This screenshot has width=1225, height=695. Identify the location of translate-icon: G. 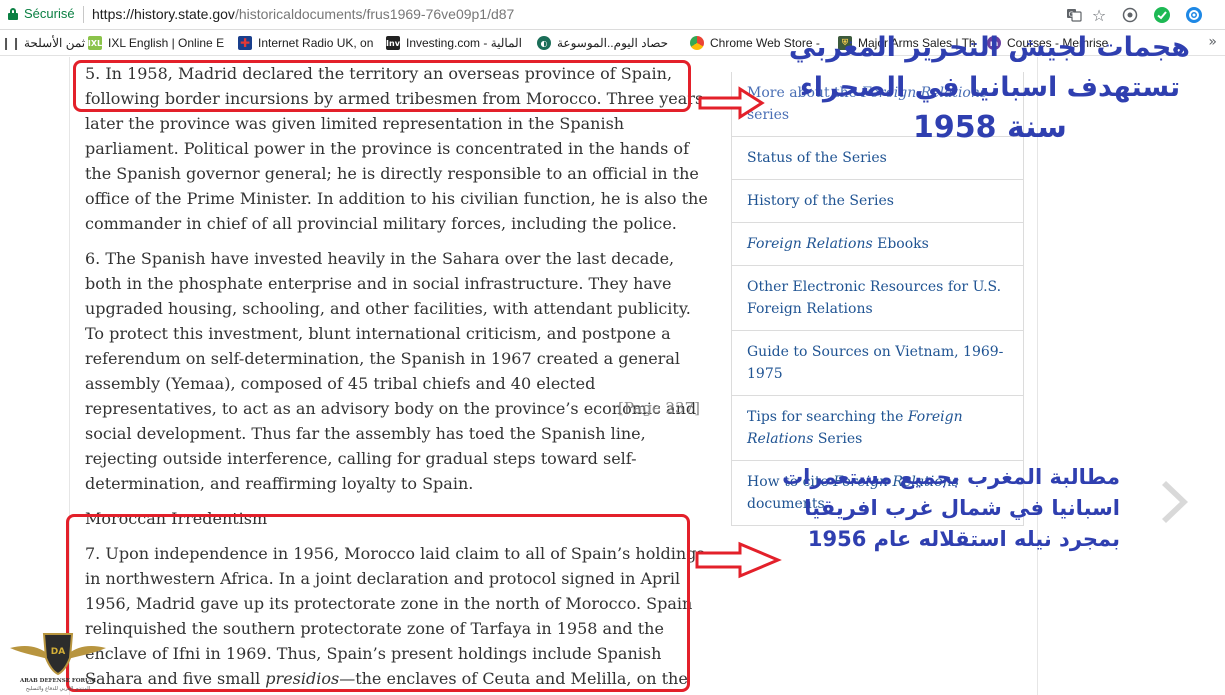
(1074, 15).